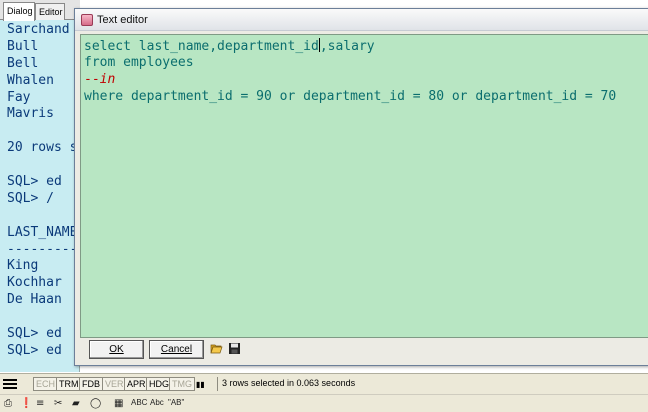  What do you see at coordinates (347, 46) in the screenshot?
I see `code-text: ,salary` at bounding box center [347, 46].